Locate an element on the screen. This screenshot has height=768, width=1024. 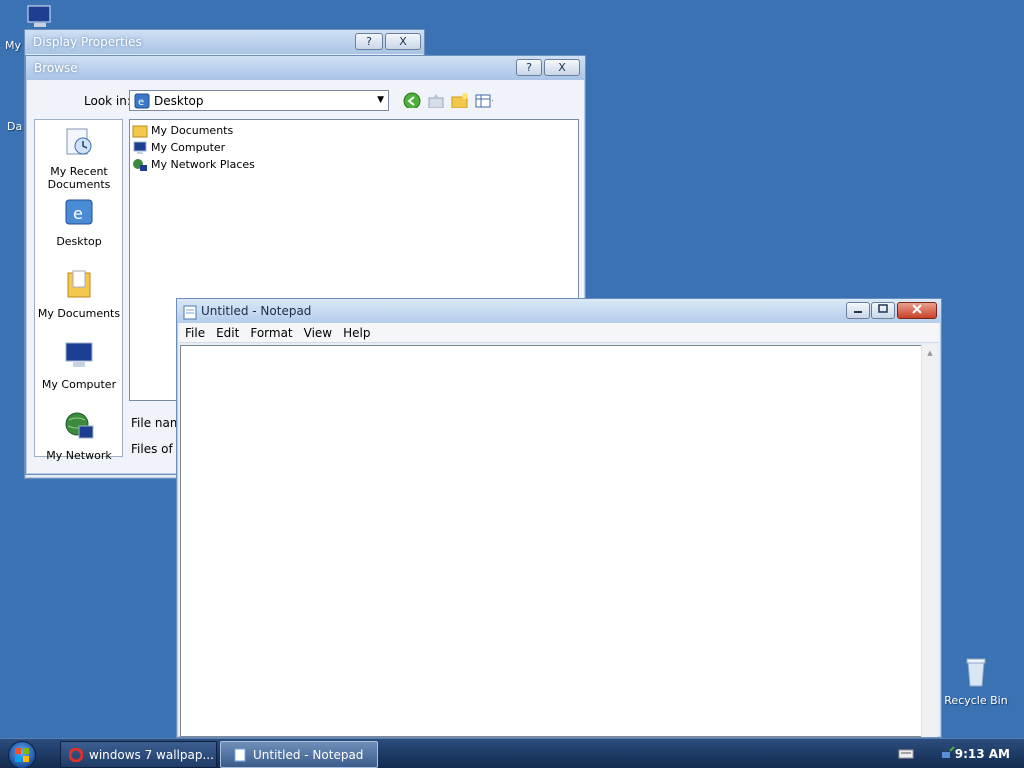
menu-file: File is located at coordinates (194, 331).